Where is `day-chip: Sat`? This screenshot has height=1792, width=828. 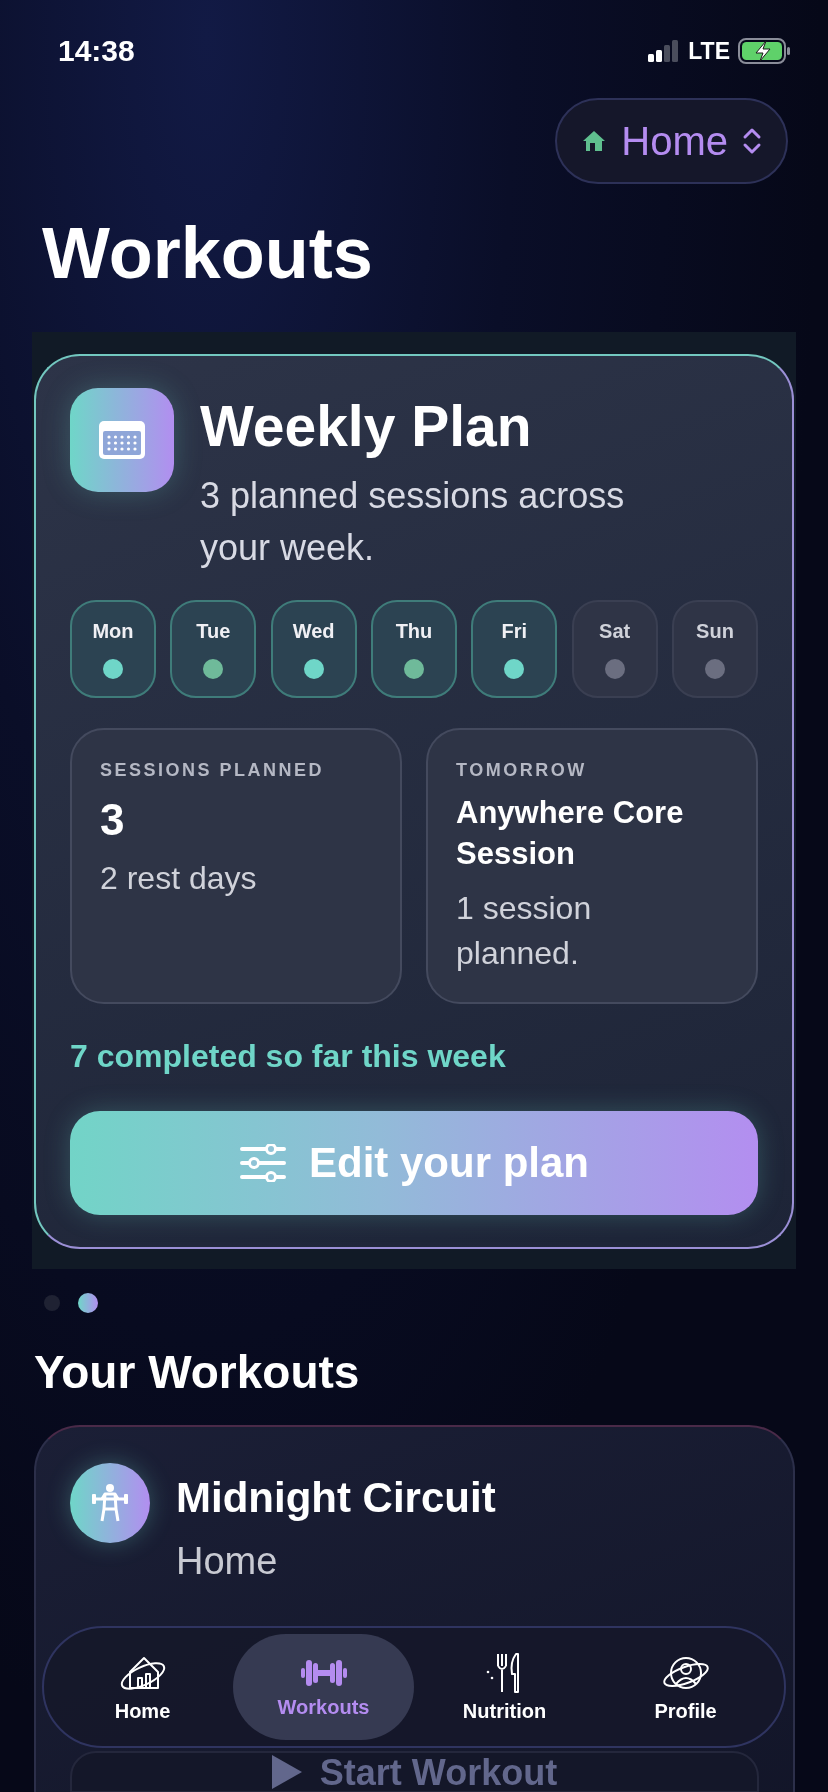
day-chip: Sat is located at coordinates (614, 649).